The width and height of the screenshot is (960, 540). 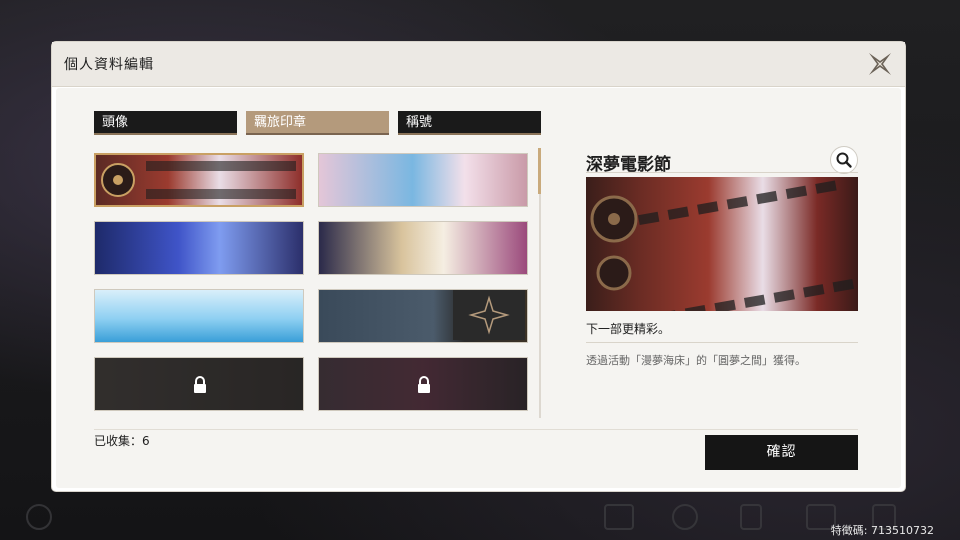 I want to click on film-reel-art, so click(x=198, y=180).